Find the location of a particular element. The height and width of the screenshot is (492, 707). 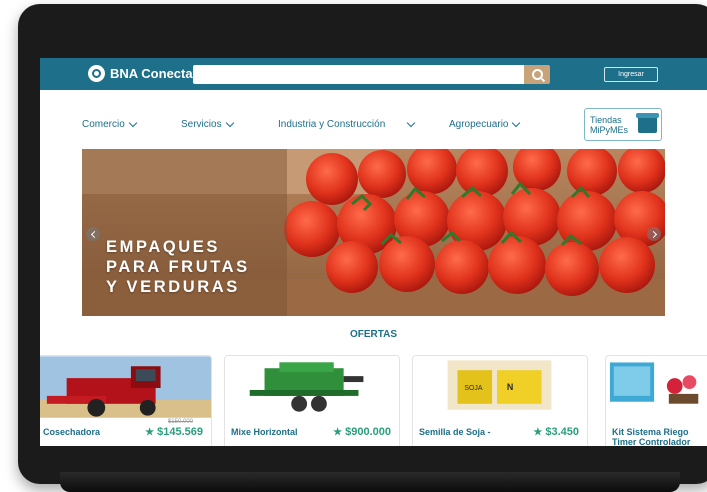

banner-line2: PARA FRUTAS is located at coordinates (178, 267).